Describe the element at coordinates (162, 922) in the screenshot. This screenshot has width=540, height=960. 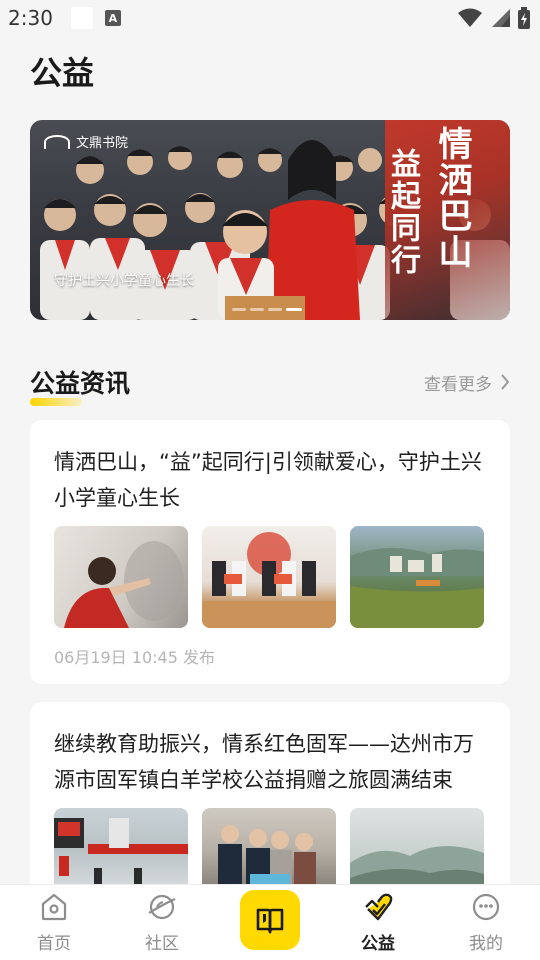
I see `tab-community: 社区` at that location.